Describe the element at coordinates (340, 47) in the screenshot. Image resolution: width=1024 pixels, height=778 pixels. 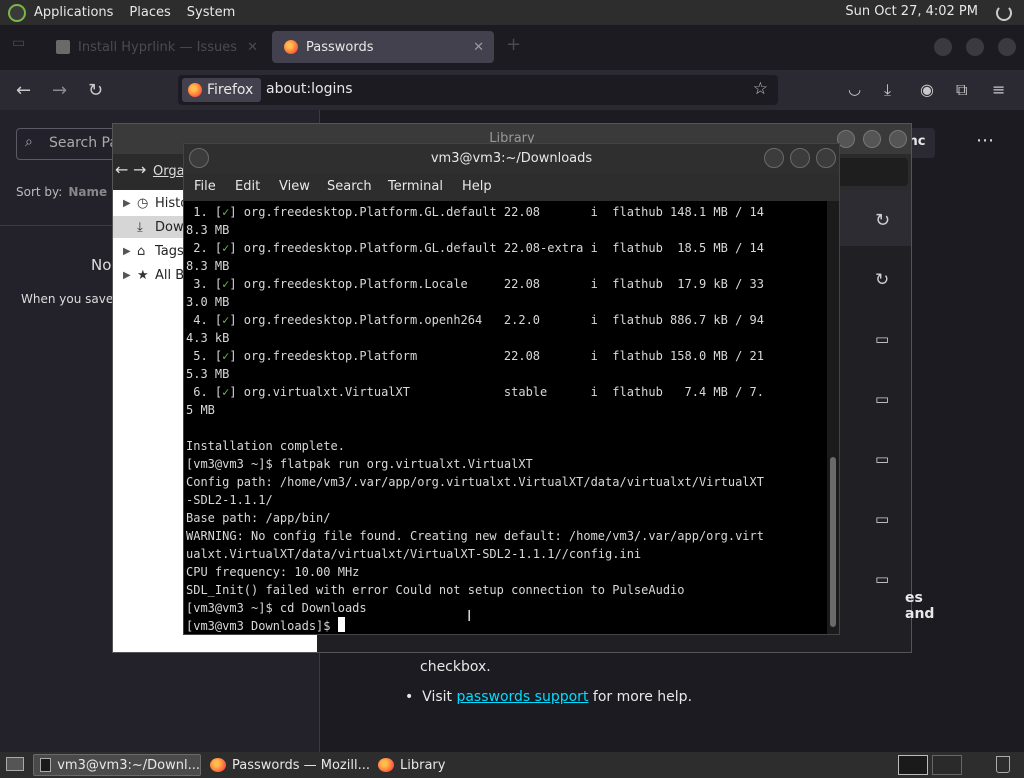
I see `tab-label: Passwords` at that location.